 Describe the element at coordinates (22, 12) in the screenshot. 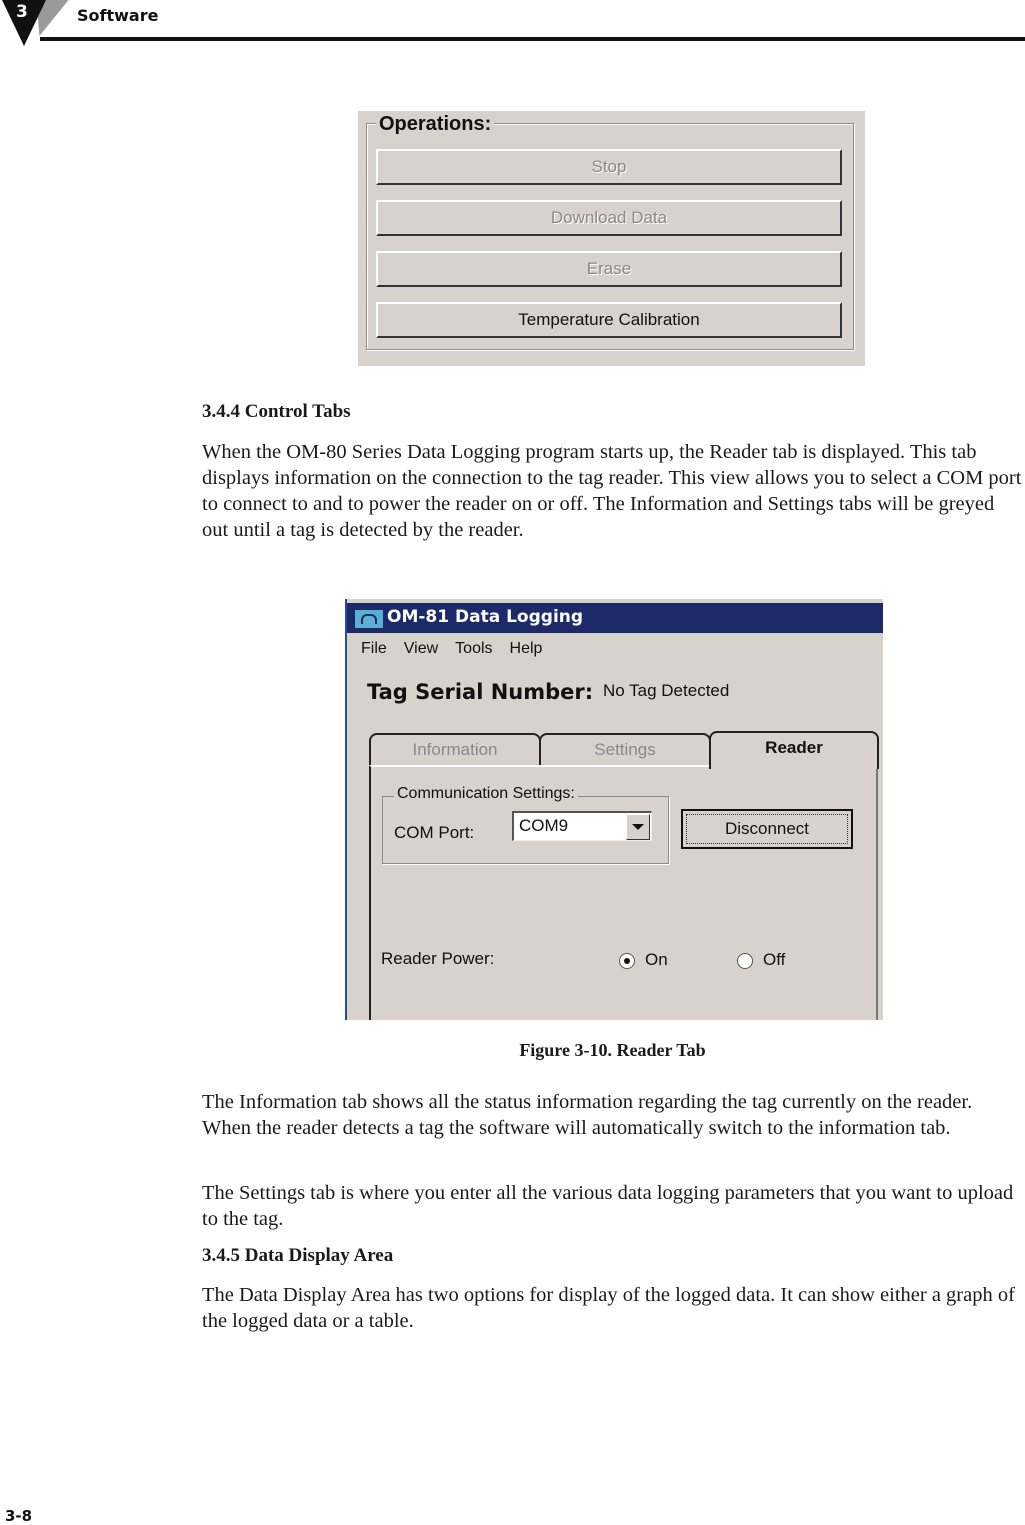

I see `chapter-number: 3` at that location.